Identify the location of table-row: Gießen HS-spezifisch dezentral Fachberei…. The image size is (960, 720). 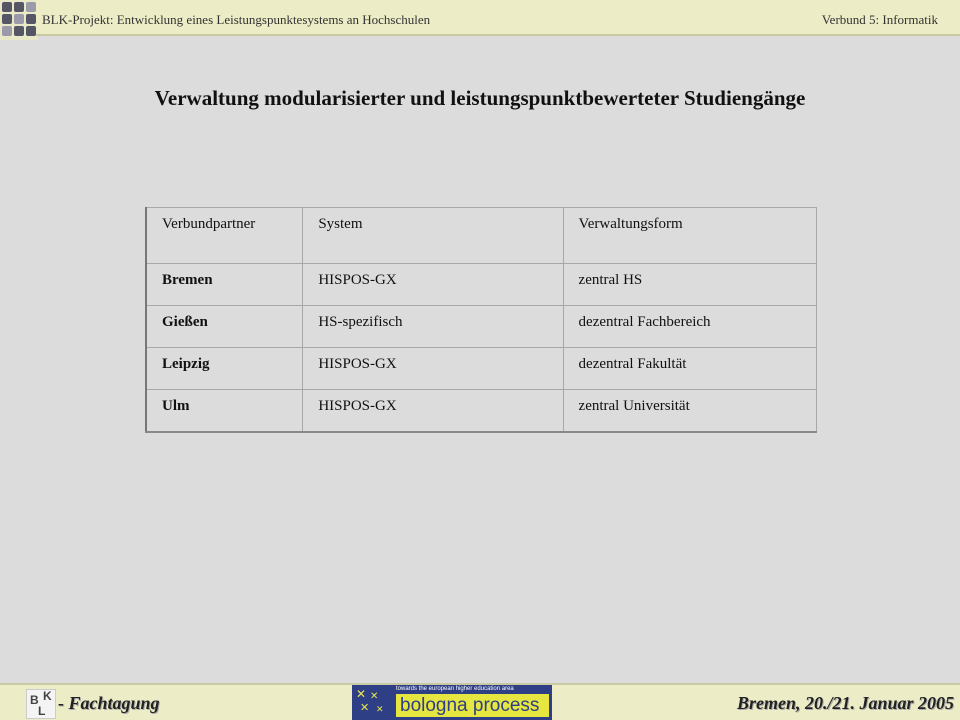
(481, 326).